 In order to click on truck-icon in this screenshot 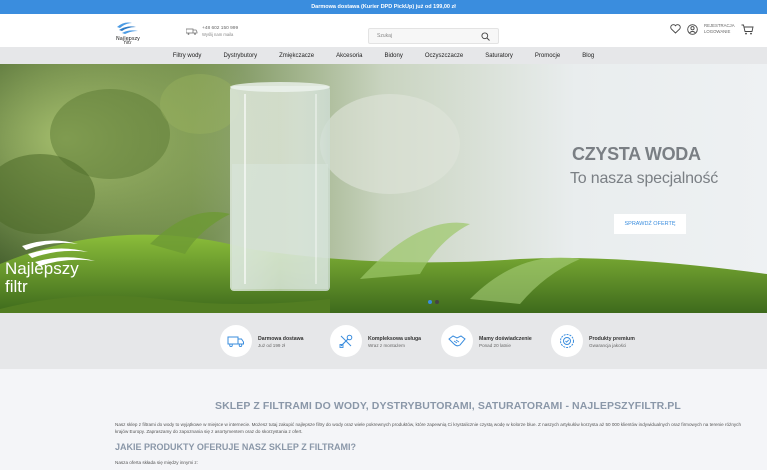, I will do `click(236, 341)`.